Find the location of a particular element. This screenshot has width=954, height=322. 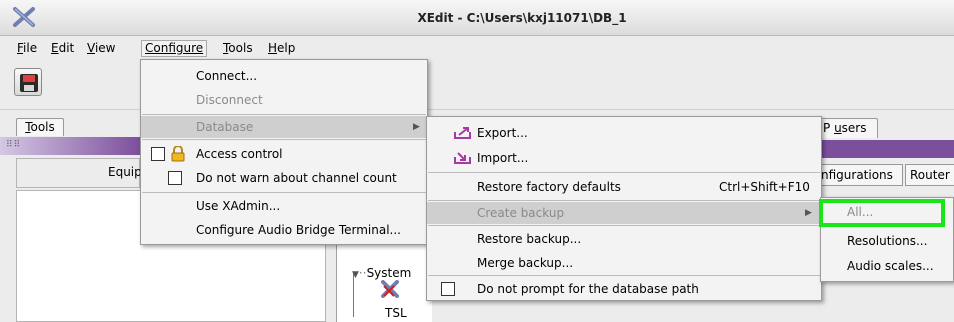

menu-item-disconnect: Disconnect is located at coordinates (284, 100).